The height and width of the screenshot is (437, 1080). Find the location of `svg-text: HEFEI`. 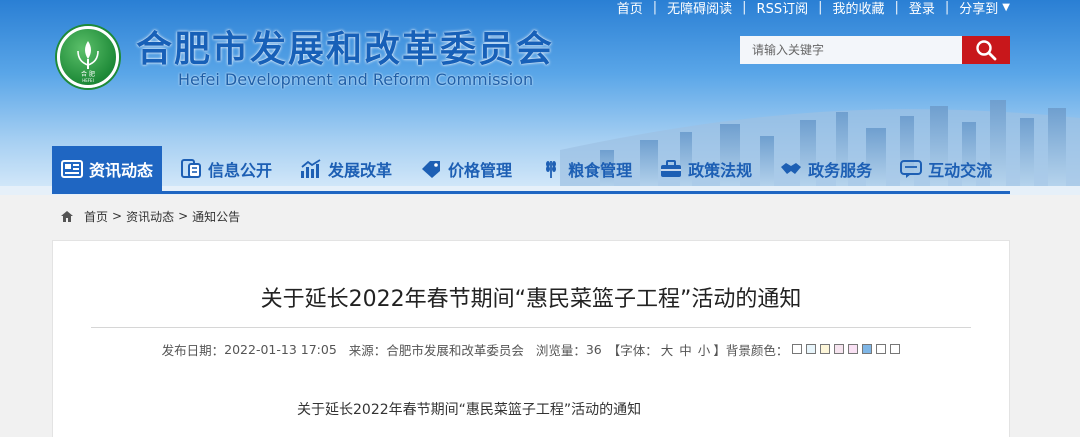

svg-text: HEFEI is located at coordinates (88, 80).